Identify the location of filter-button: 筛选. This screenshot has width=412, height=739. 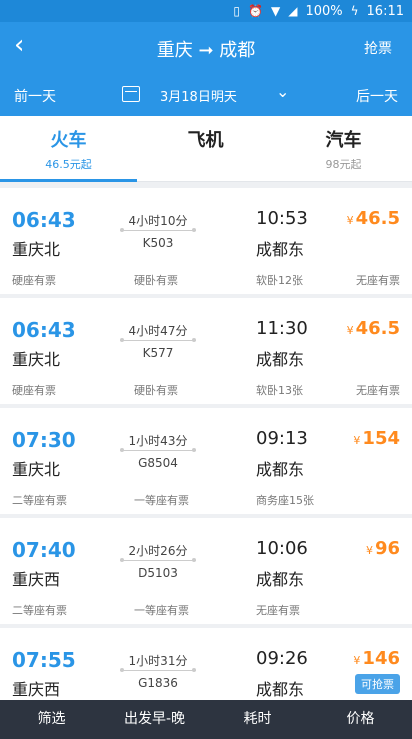
(51, 719).